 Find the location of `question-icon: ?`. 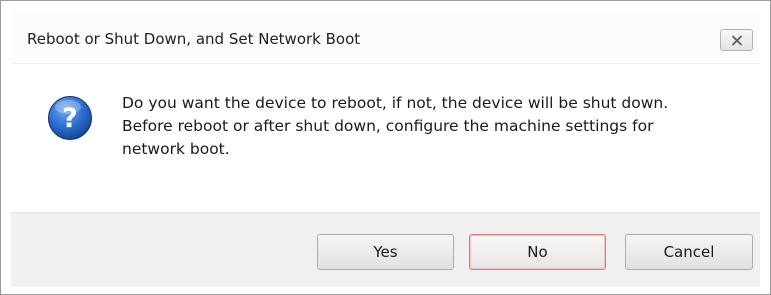

question-icon: ? is located at coordinates (70, 118).